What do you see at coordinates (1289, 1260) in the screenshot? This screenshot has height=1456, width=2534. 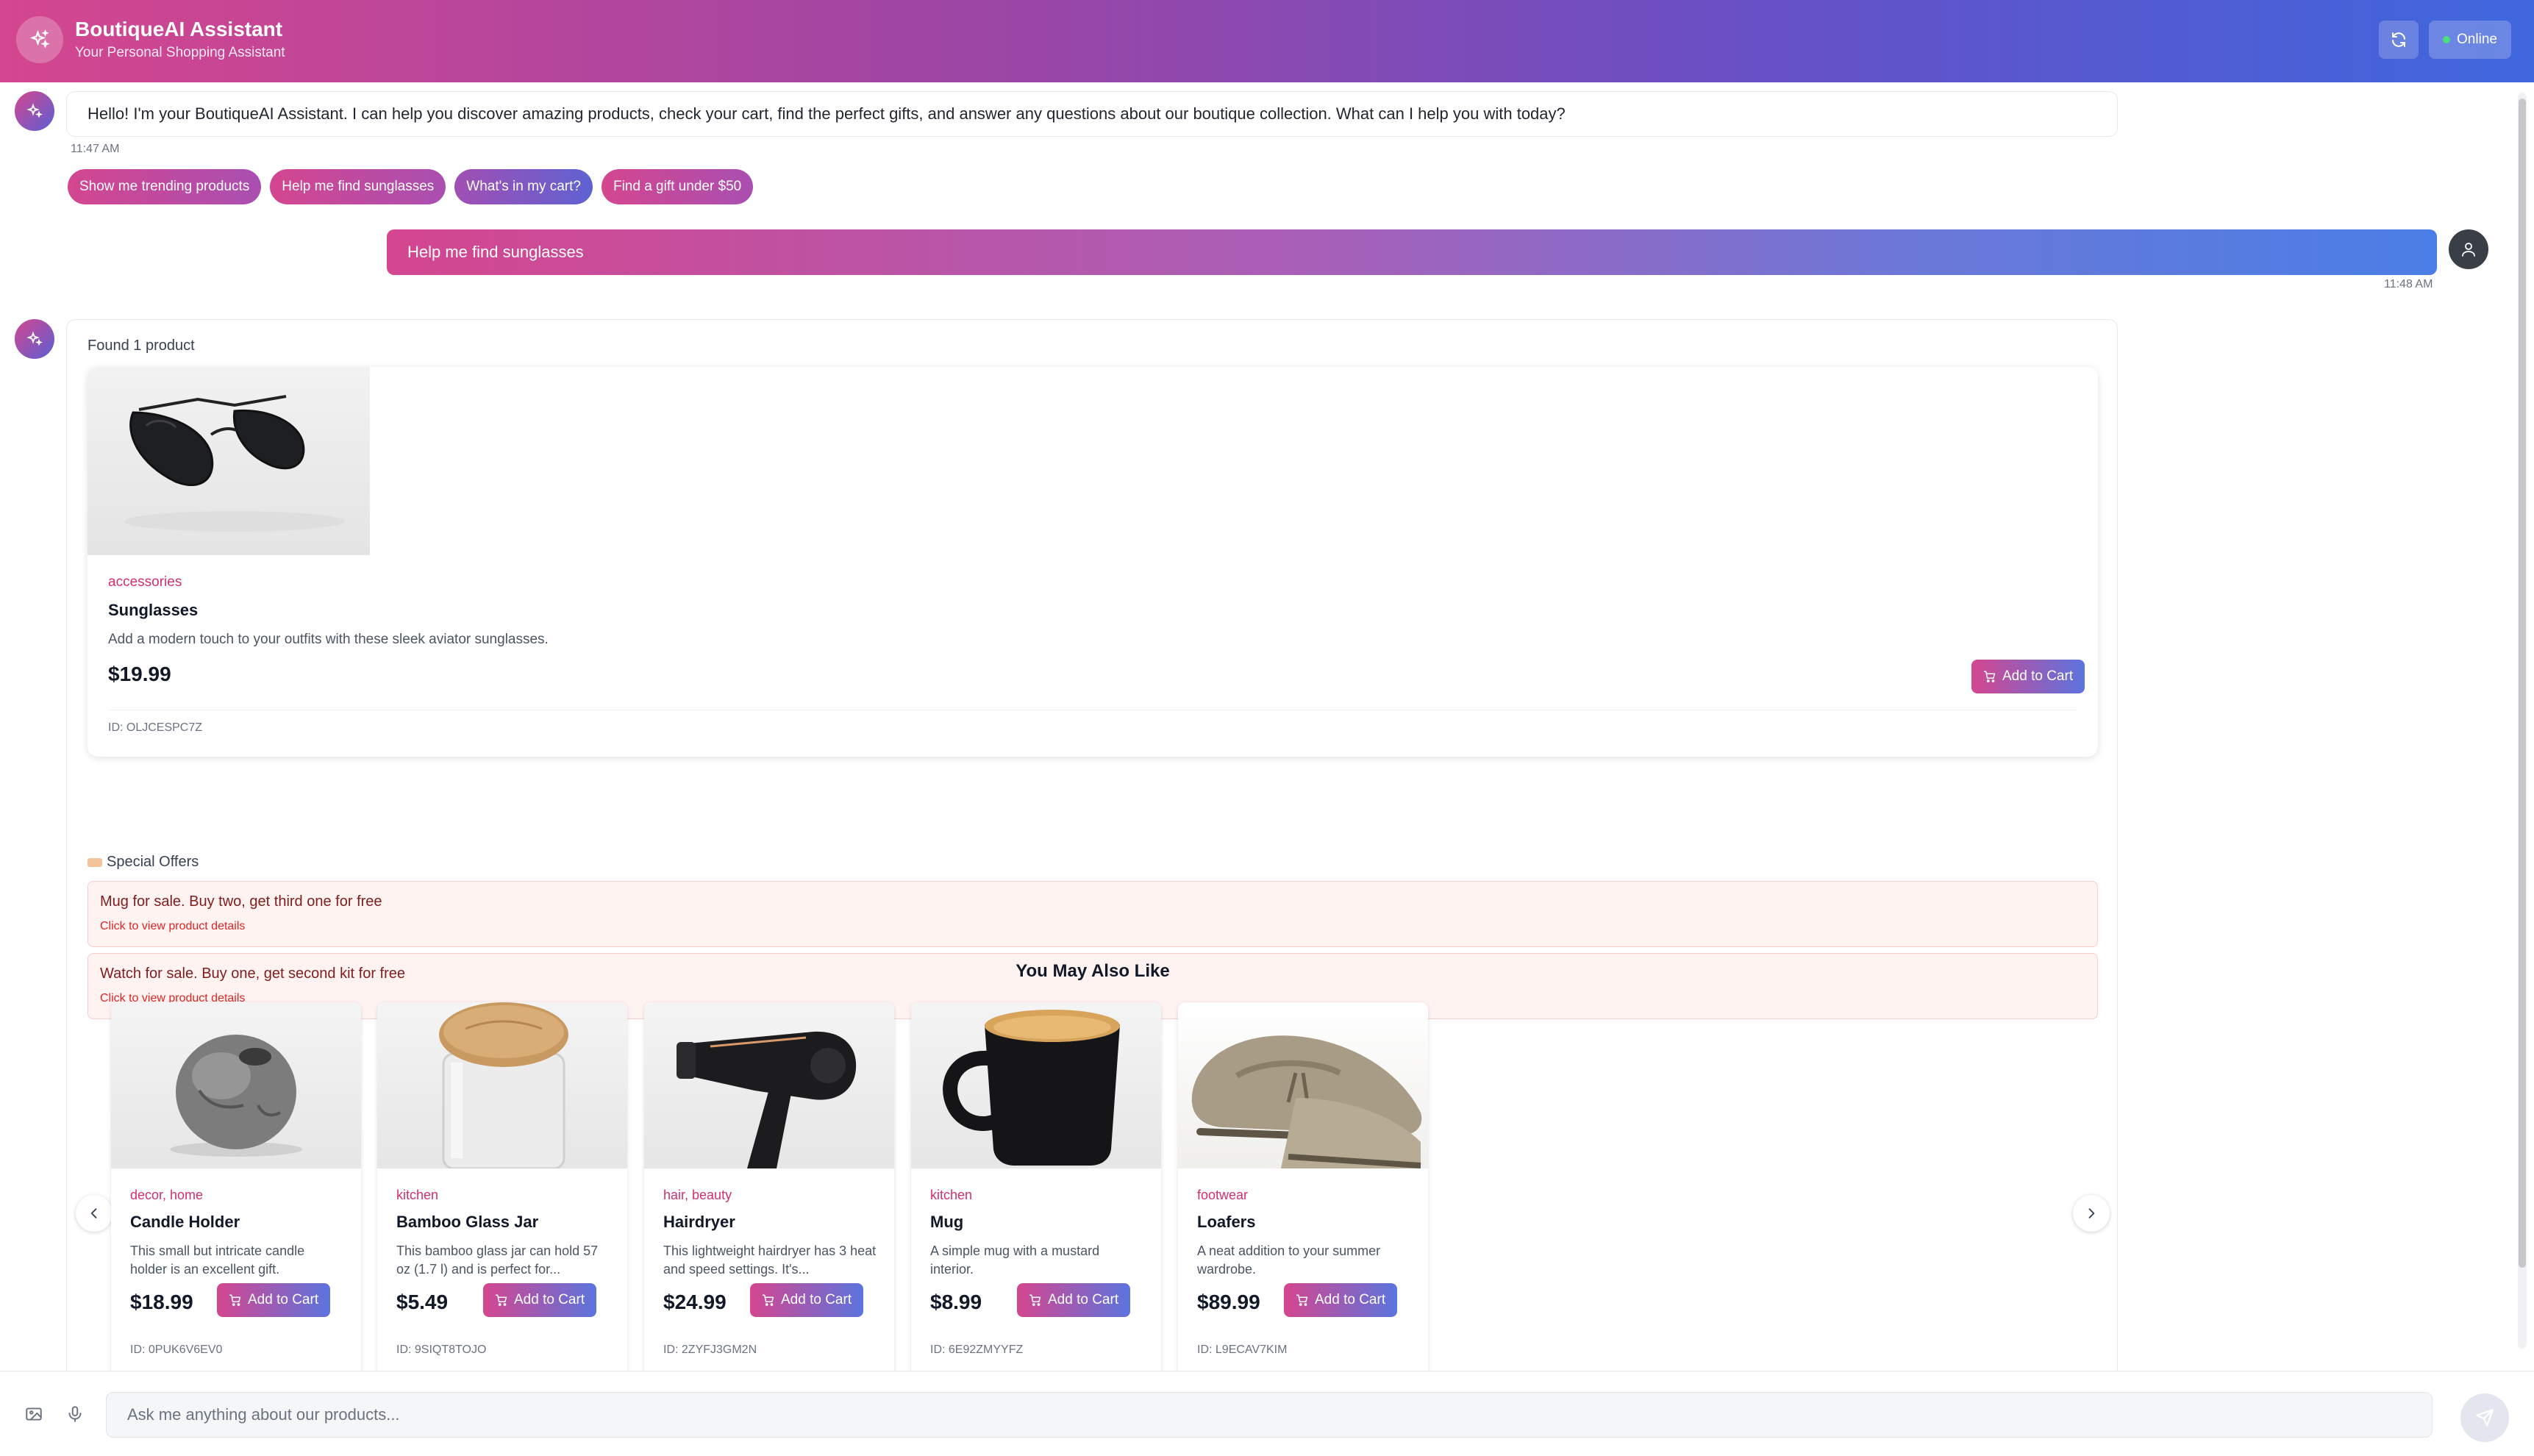 I see `product-description: A neat addition to your summer wardrobe.` at bounding box center [1289, 1260].